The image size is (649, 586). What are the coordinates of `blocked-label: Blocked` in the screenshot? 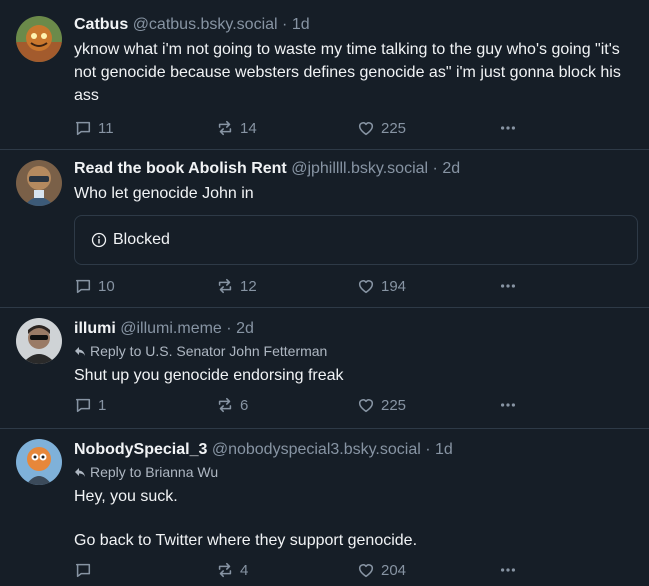 It's located at (141, 239).